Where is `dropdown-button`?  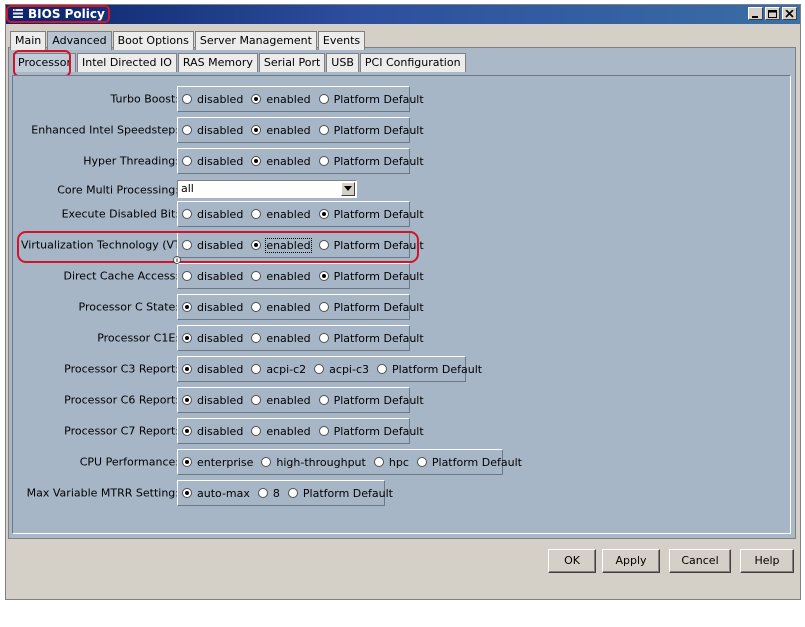
dropdown-button is located at coordinates (348, 189).